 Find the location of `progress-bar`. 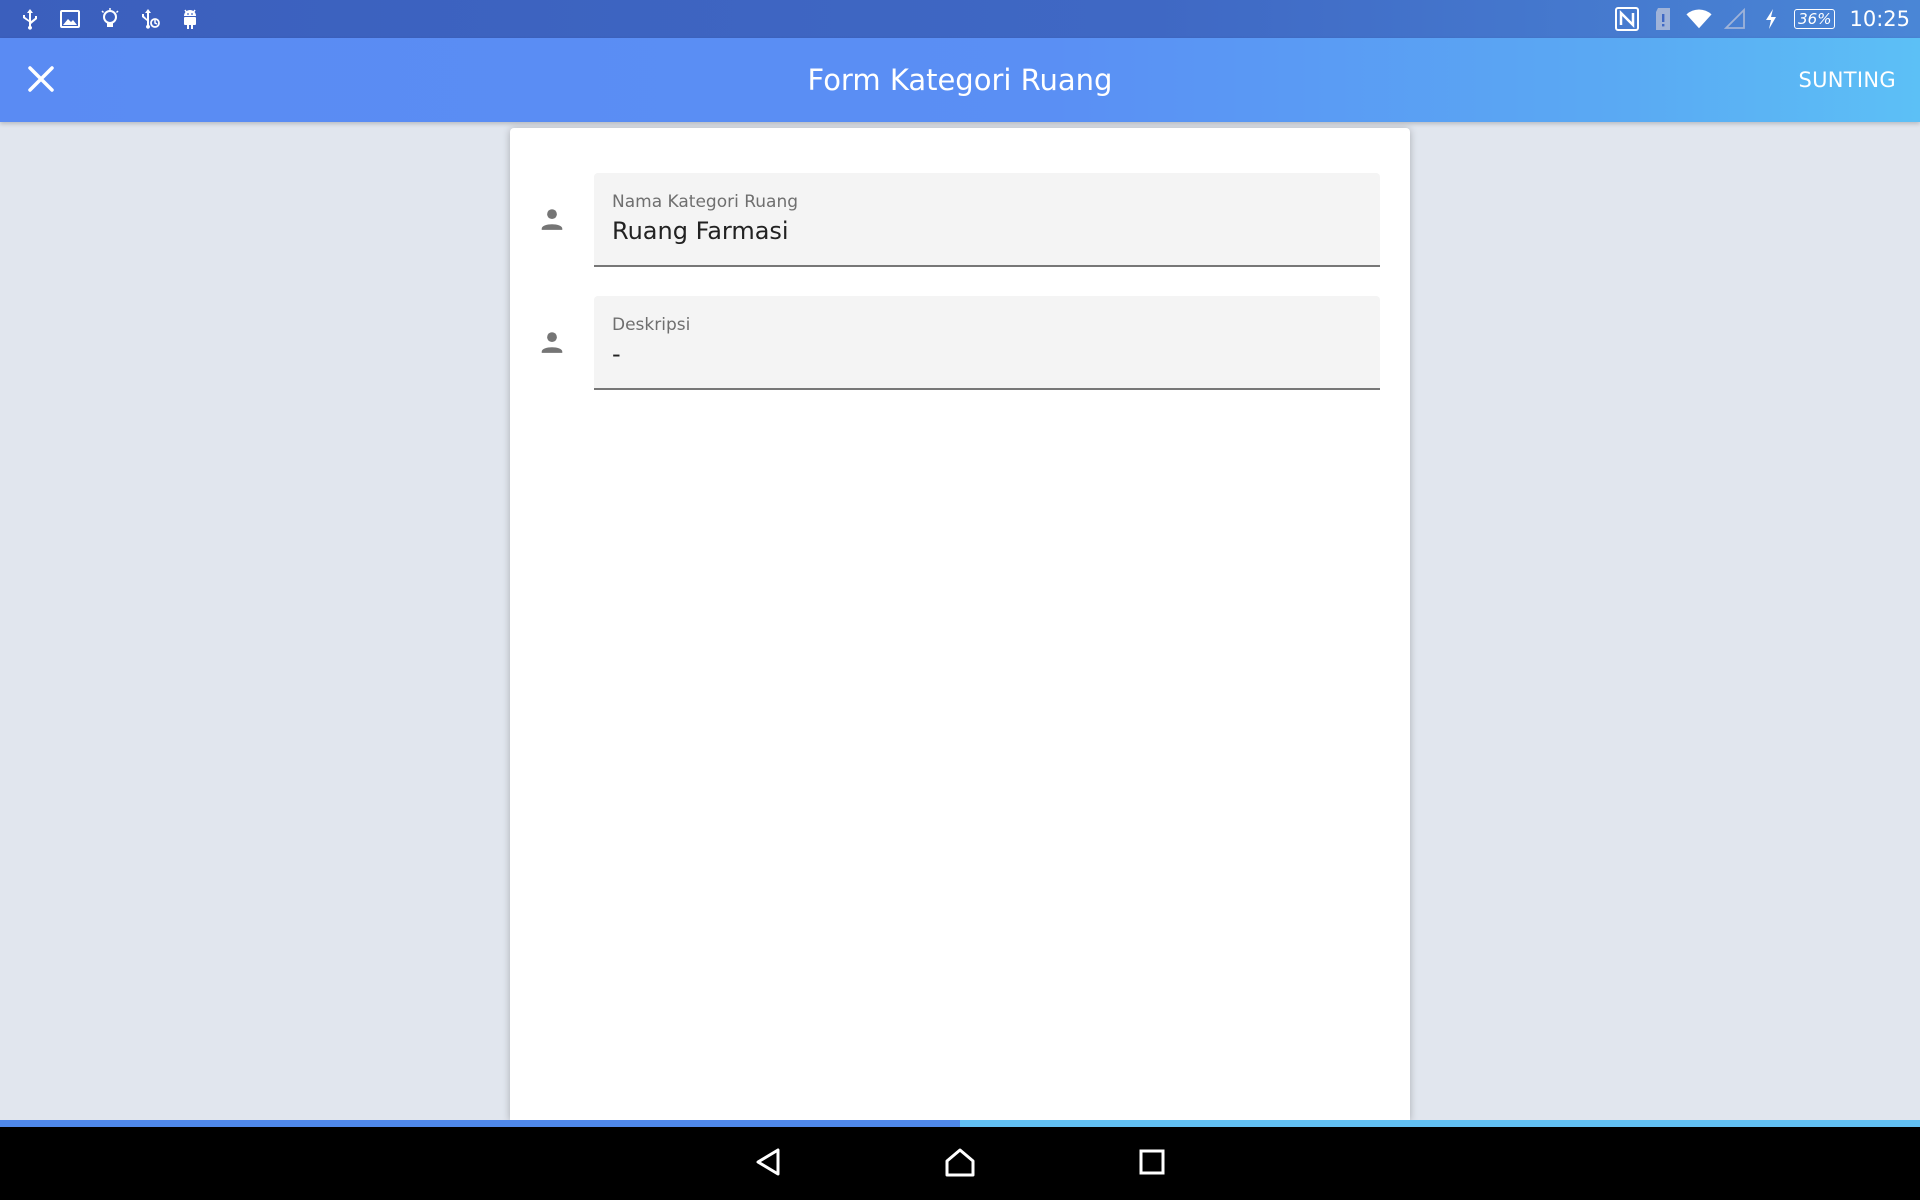

progress-bar is located at coordinates (960, 1123).